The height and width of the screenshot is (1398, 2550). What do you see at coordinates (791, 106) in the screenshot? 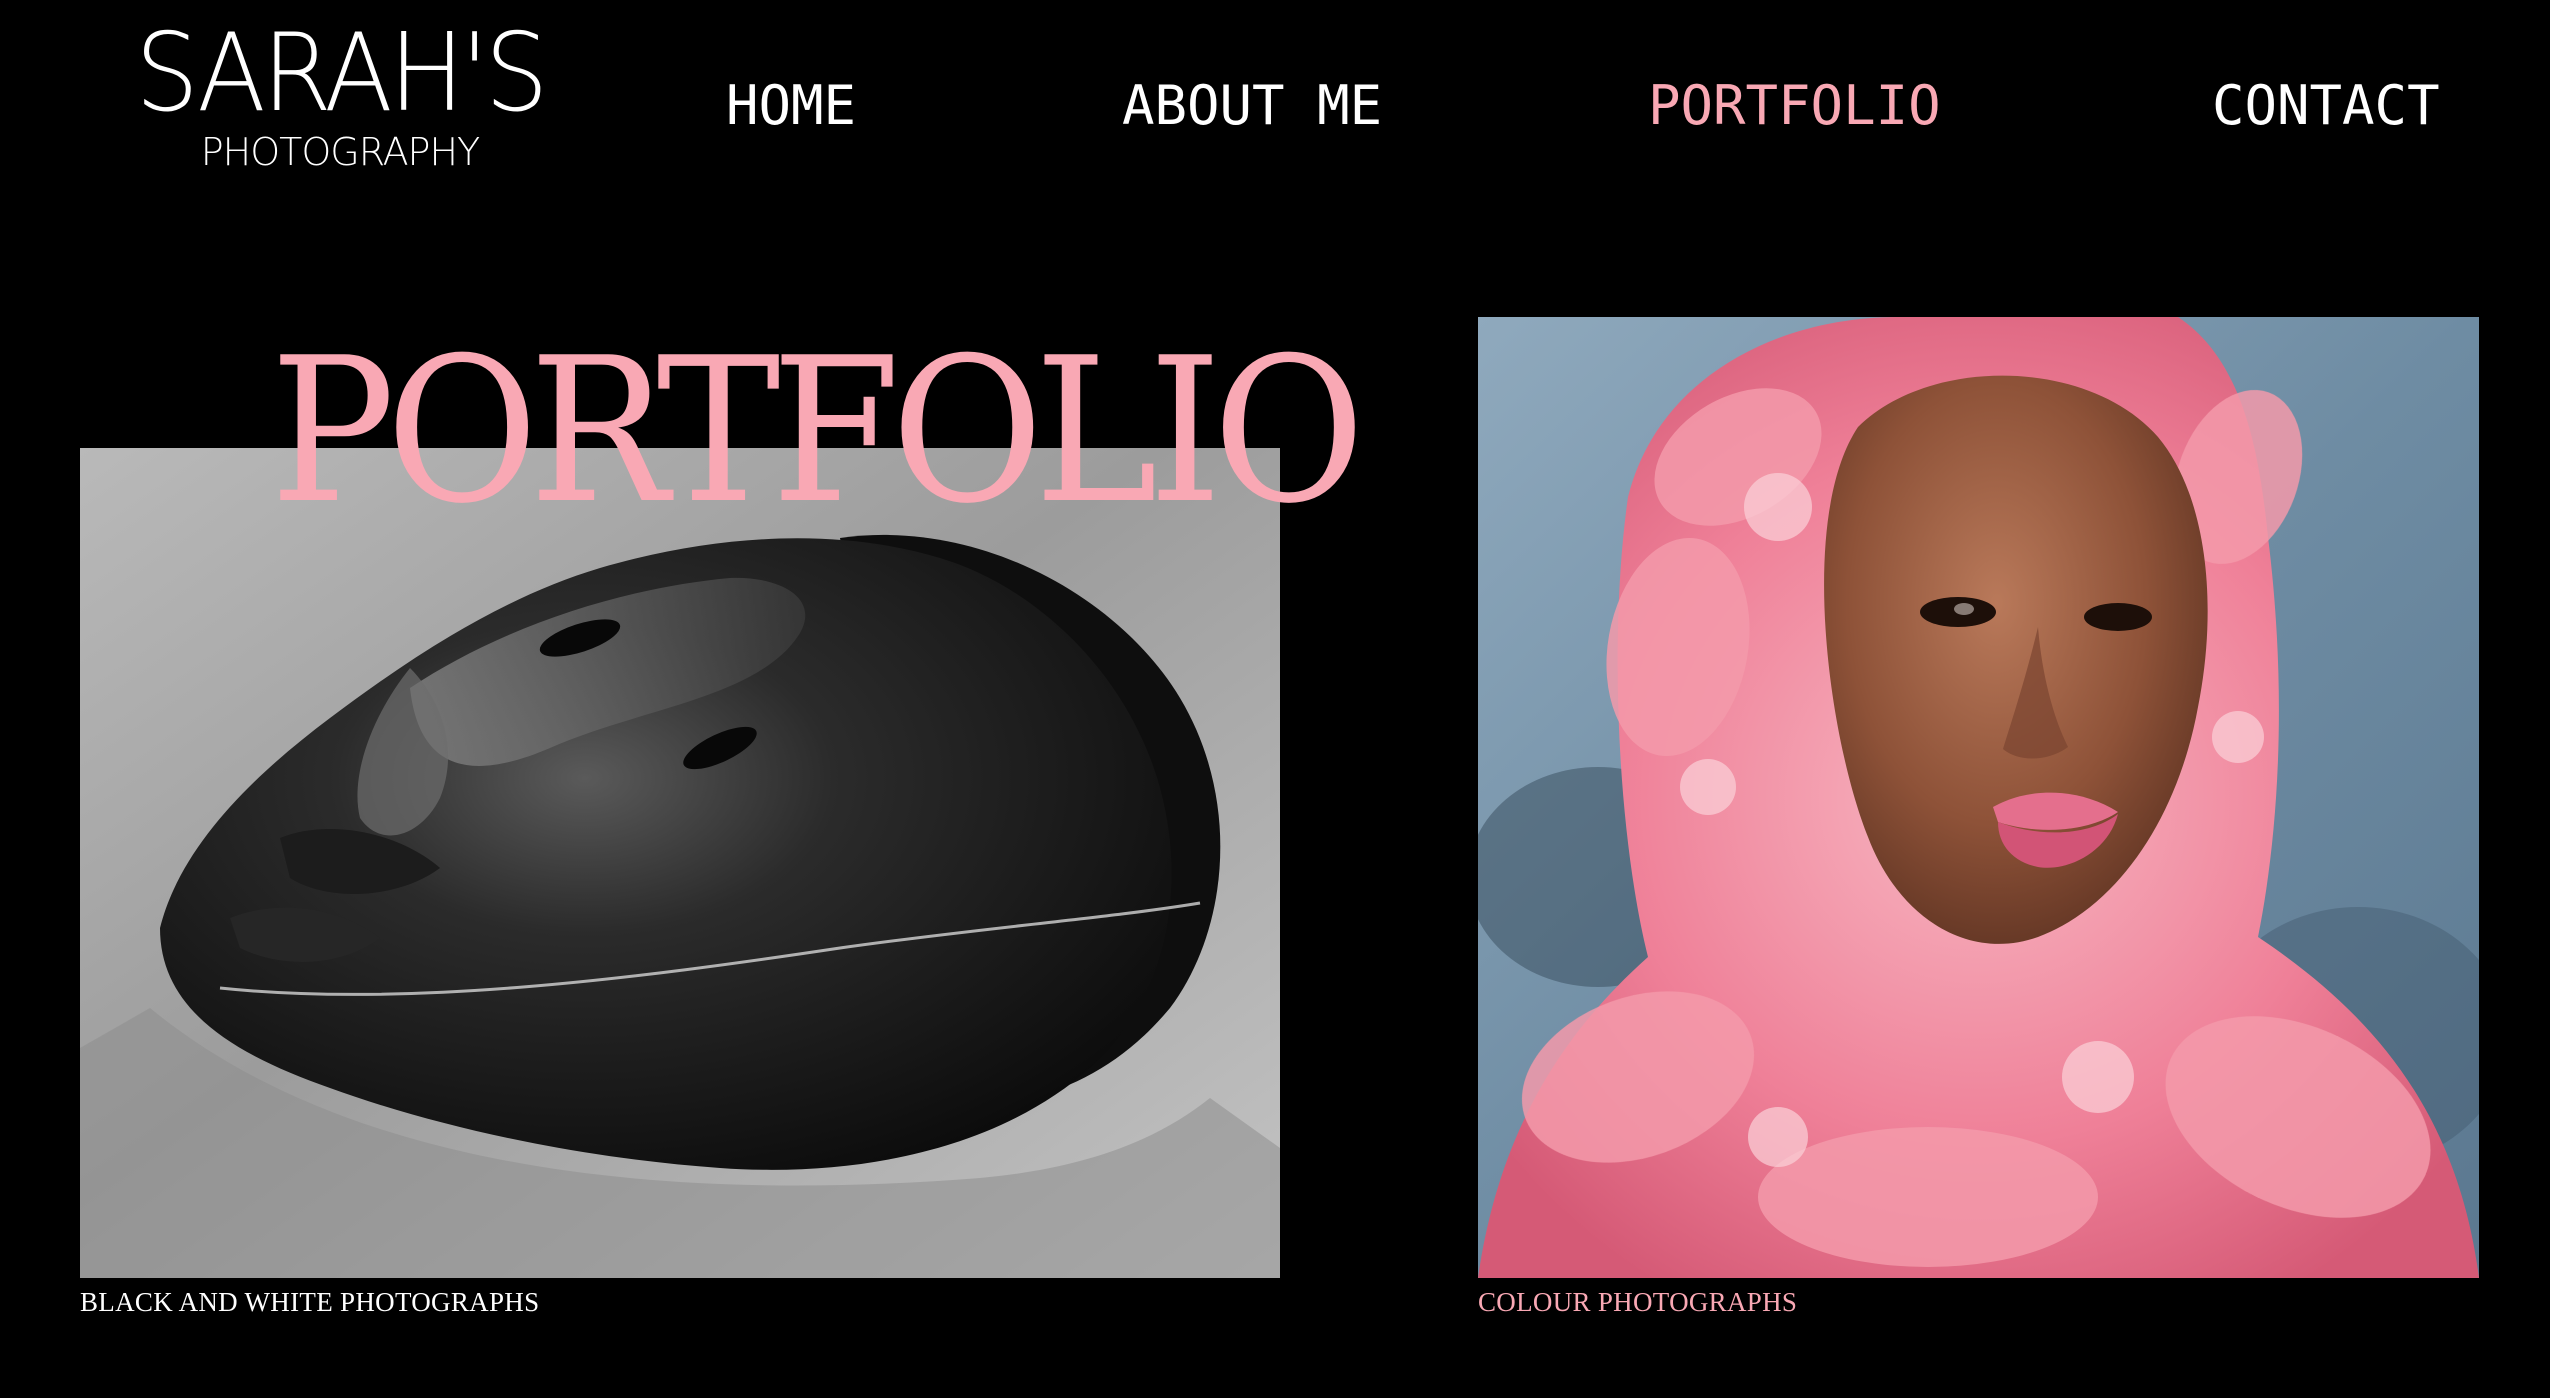
I see `nav-home-link: HOME` at bounding box center [791, 106].